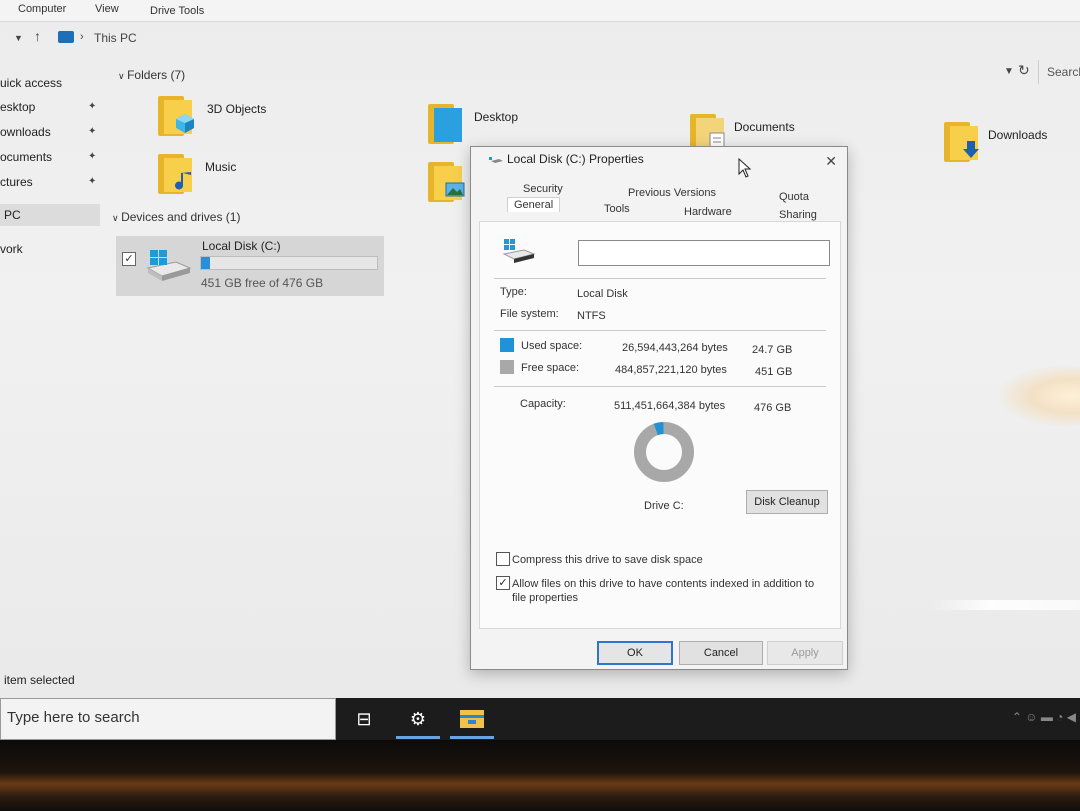  What do you see at coordinates (496, 160) in the screenshot?
I see `drive-title-icon` at bounding box center [496, 160].